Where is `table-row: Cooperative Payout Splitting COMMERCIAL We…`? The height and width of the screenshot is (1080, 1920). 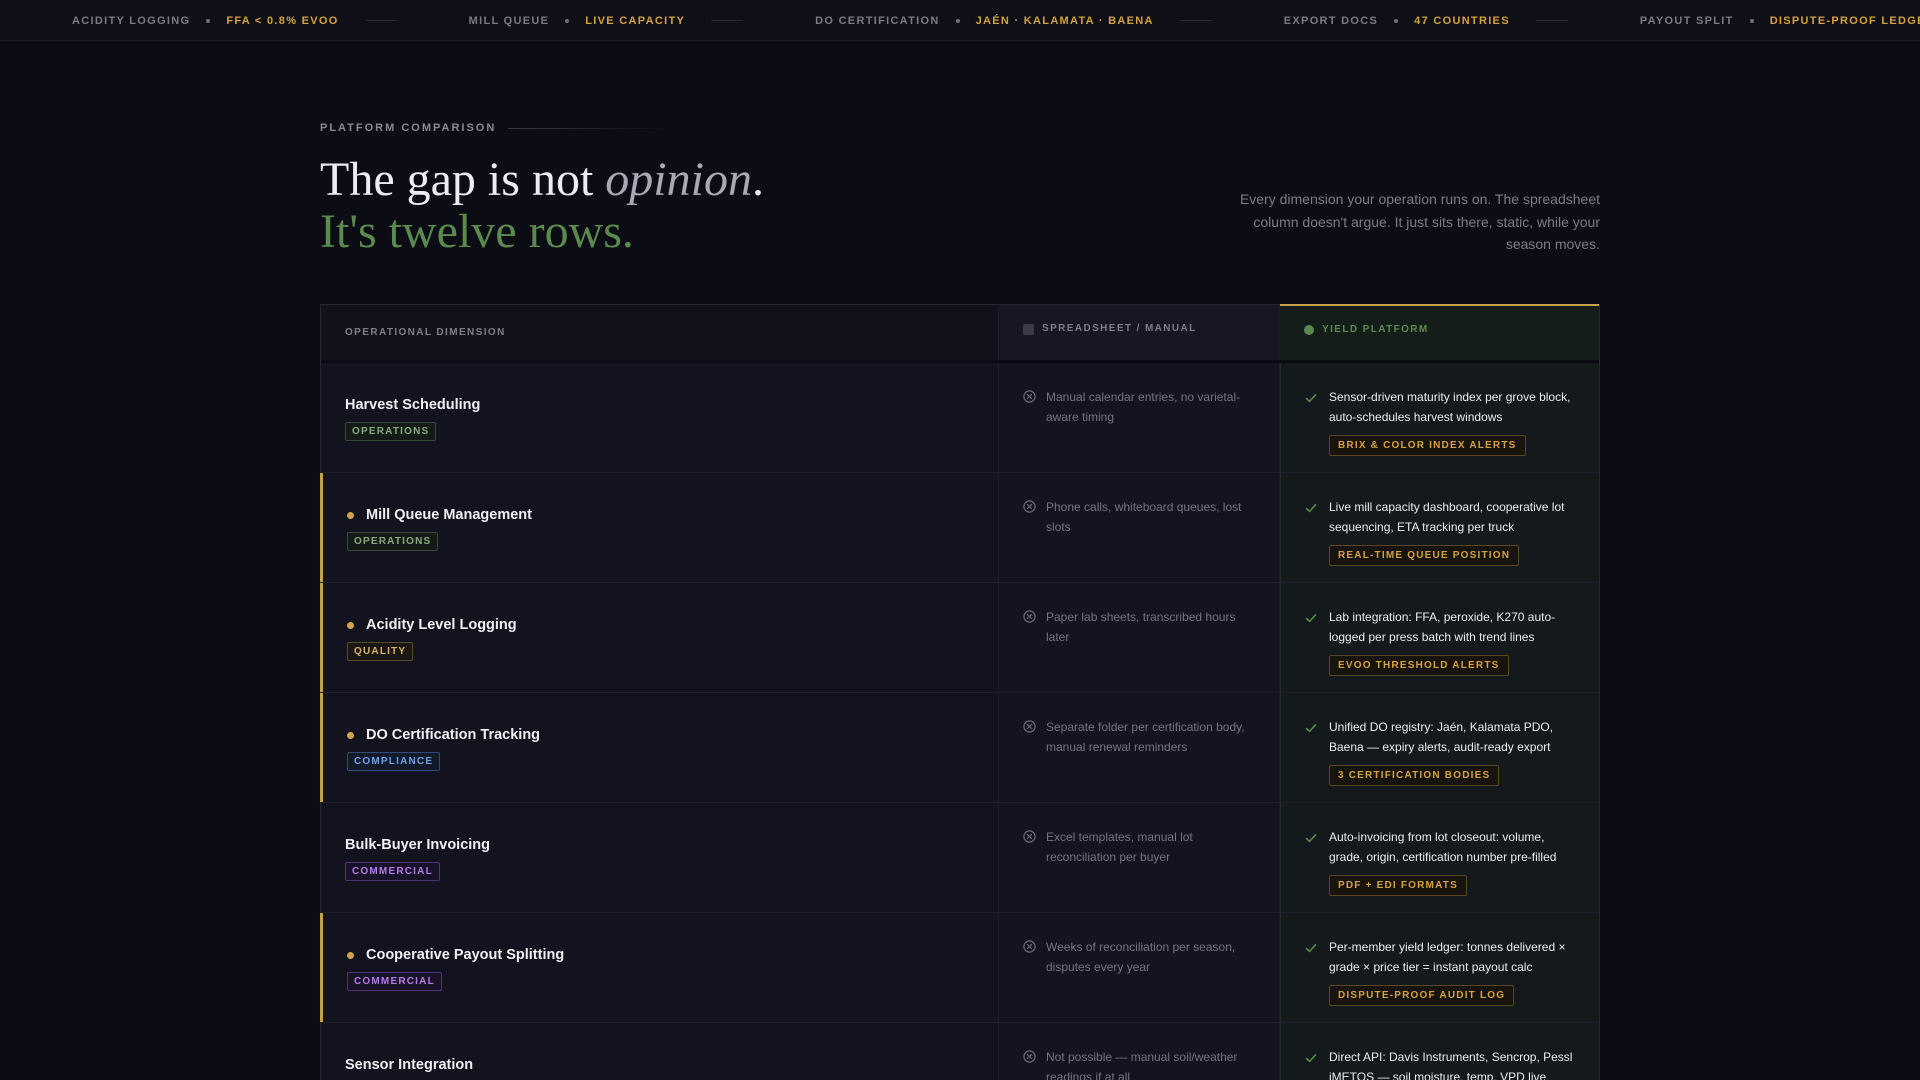
table-row: Cooperative Payout Splitting COMMERCIAL We… is located at coordinates (959, 968).